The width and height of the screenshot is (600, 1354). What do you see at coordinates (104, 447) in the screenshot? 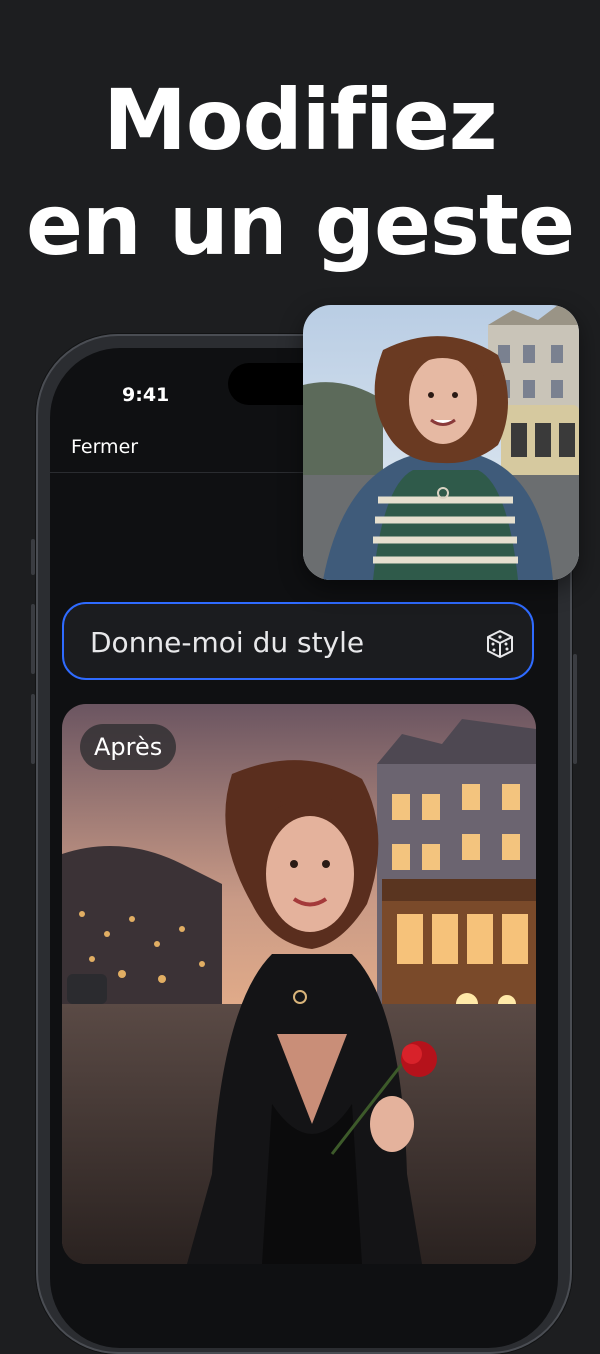
I see `close-button: Fermer` at bounding box center [104, 447].